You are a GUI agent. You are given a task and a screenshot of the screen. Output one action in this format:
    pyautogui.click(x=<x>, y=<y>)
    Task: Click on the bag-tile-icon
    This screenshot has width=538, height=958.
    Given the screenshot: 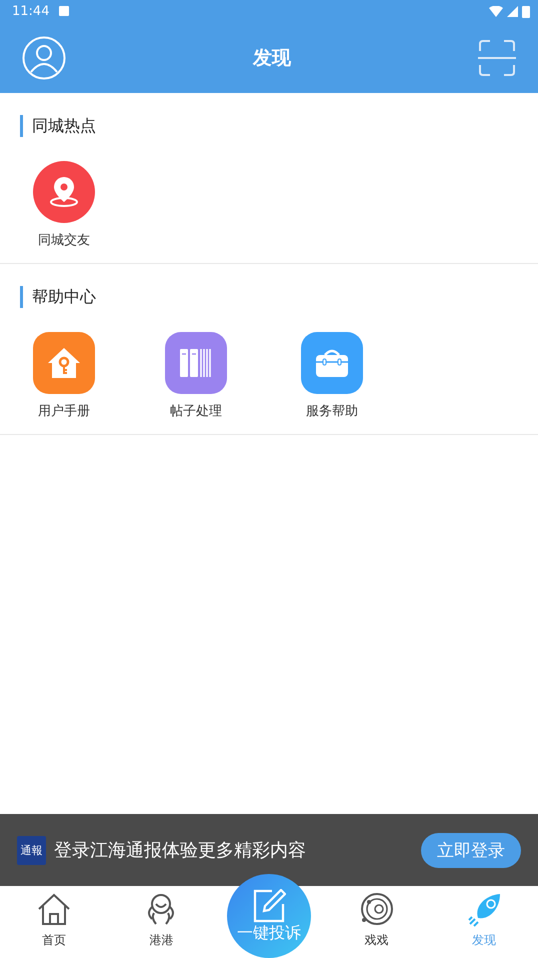 What is the action you would take?
    pyautogui.click(x=332, y=363)
    